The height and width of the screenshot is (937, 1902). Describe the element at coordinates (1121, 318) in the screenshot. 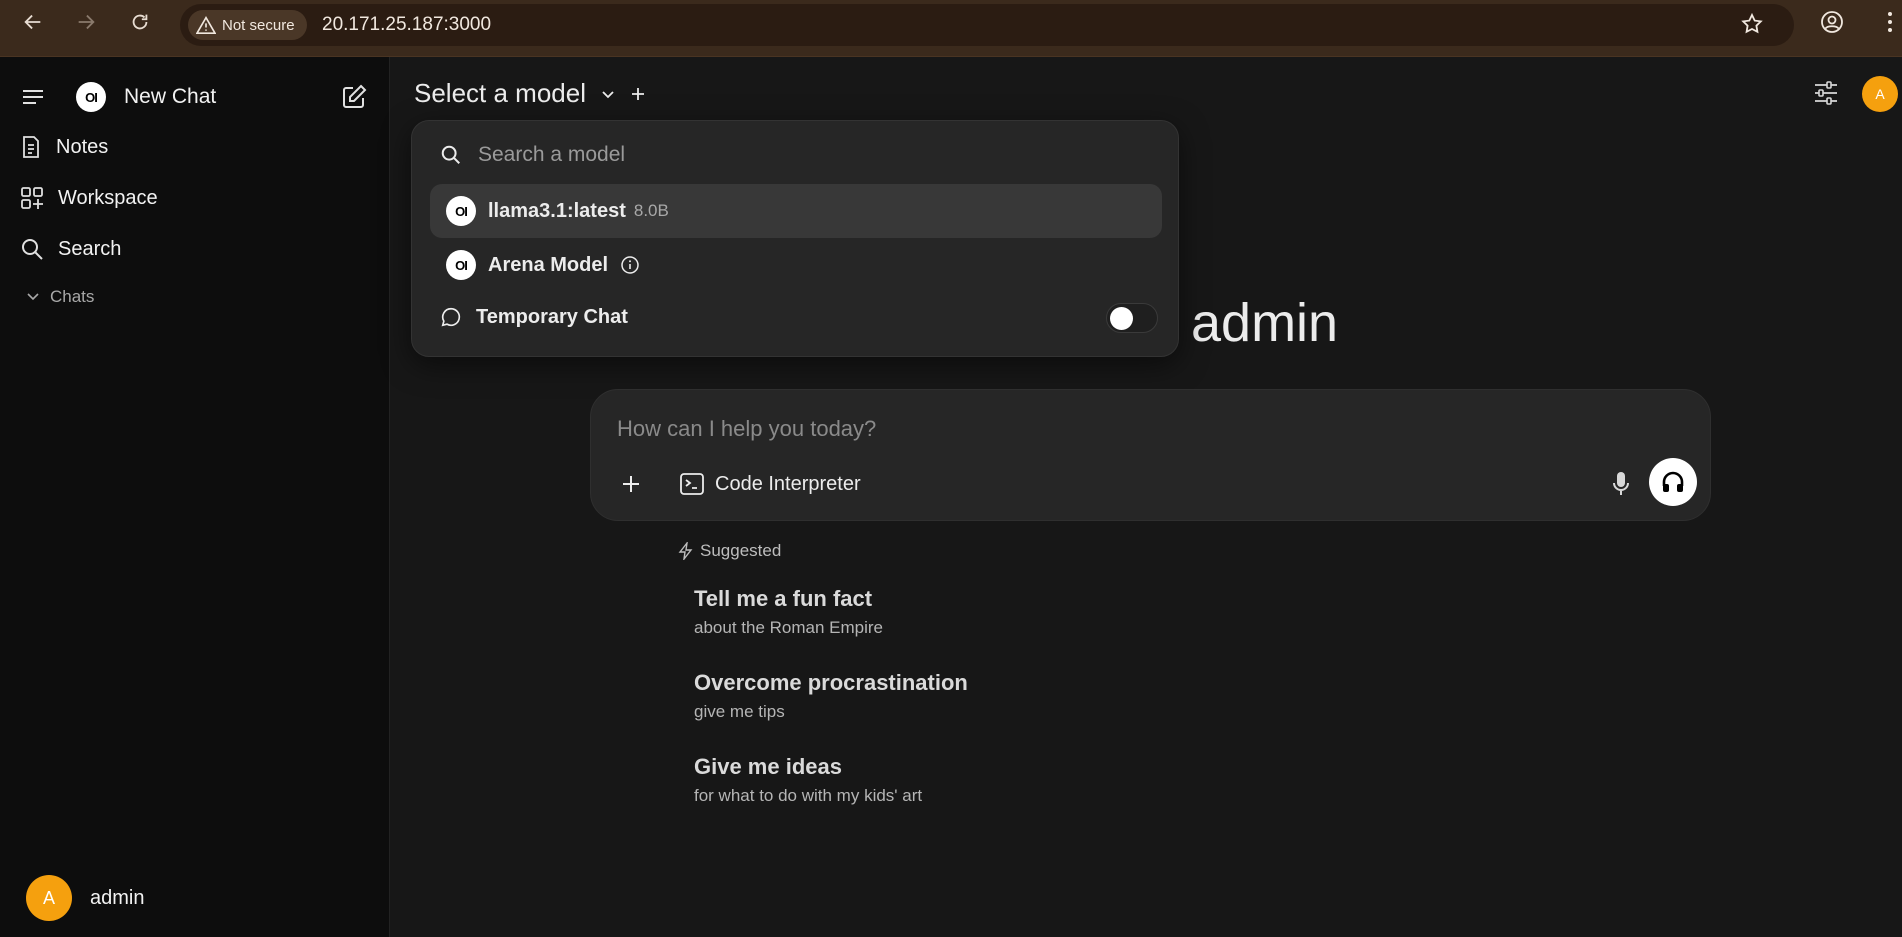

I see `toggle-knob` at that location.